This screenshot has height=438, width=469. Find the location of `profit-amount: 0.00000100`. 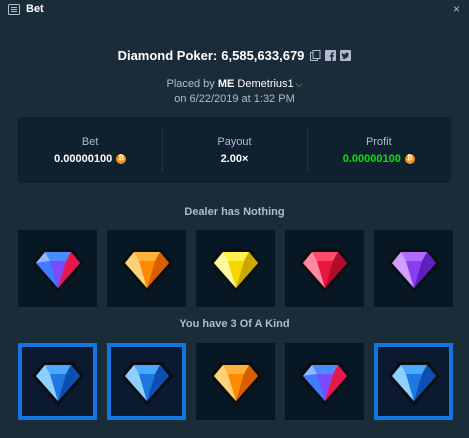

profit-amount: 0.00000100 is located at coordinates (371, 158).